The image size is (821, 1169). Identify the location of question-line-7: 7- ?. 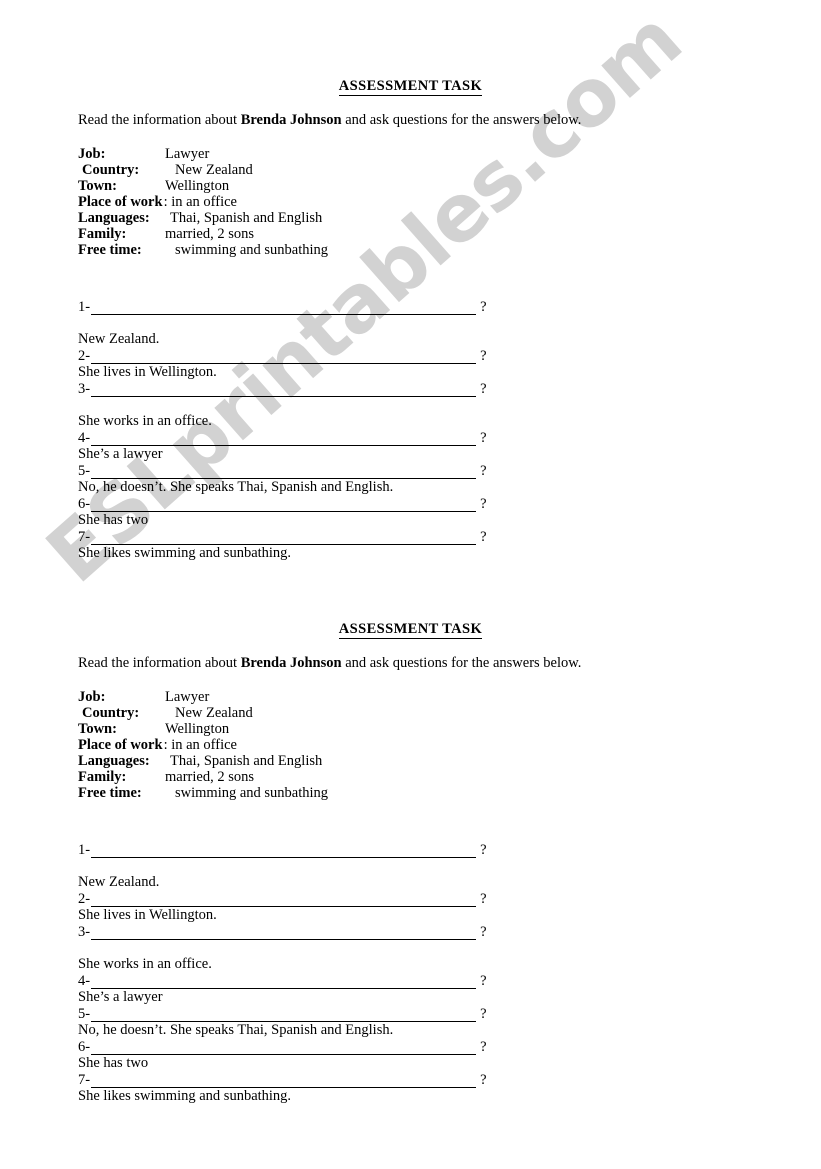
(449, 1080).